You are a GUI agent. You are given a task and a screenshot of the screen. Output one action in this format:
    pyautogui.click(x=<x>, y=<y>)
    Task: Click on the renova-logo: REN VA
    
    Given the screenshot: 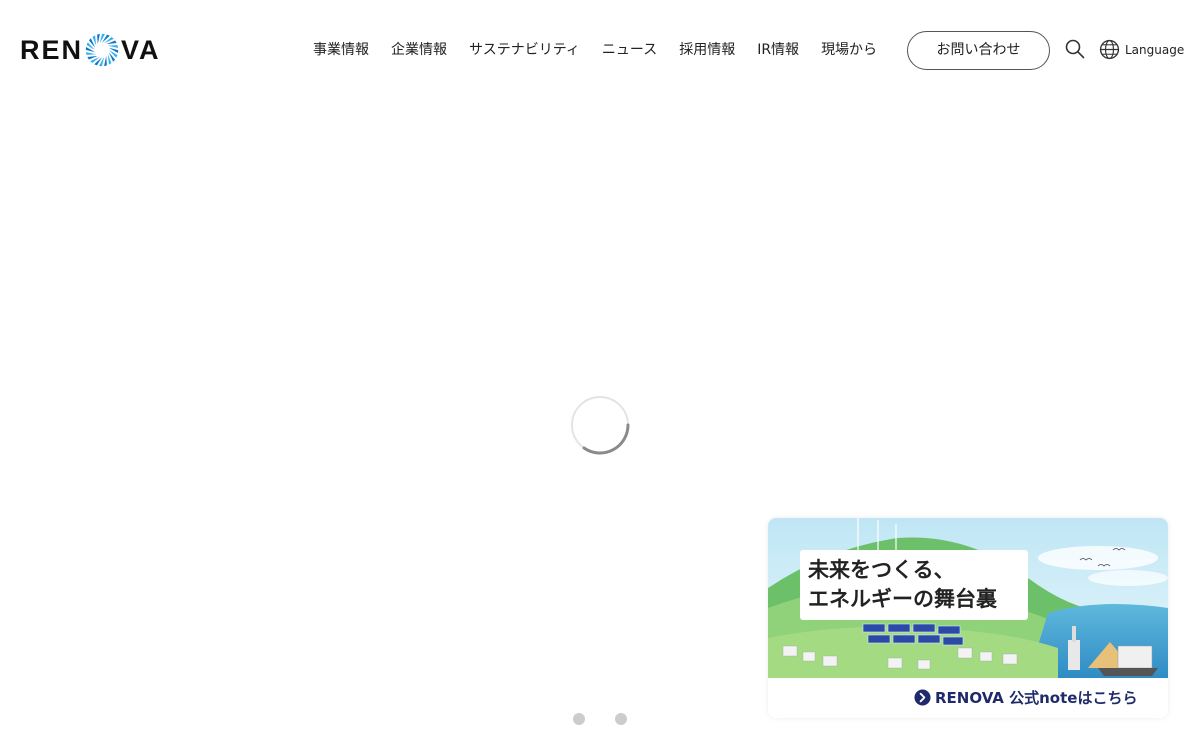 What is the action you would take?
    pyautogui.click(x=90, y=50)
    